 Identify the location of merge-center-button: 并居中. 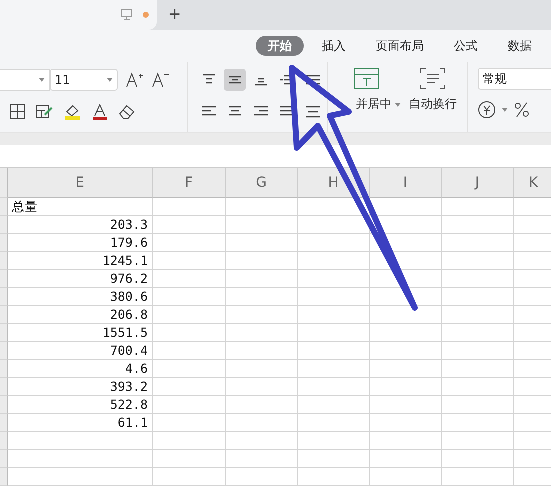
(366, 97).